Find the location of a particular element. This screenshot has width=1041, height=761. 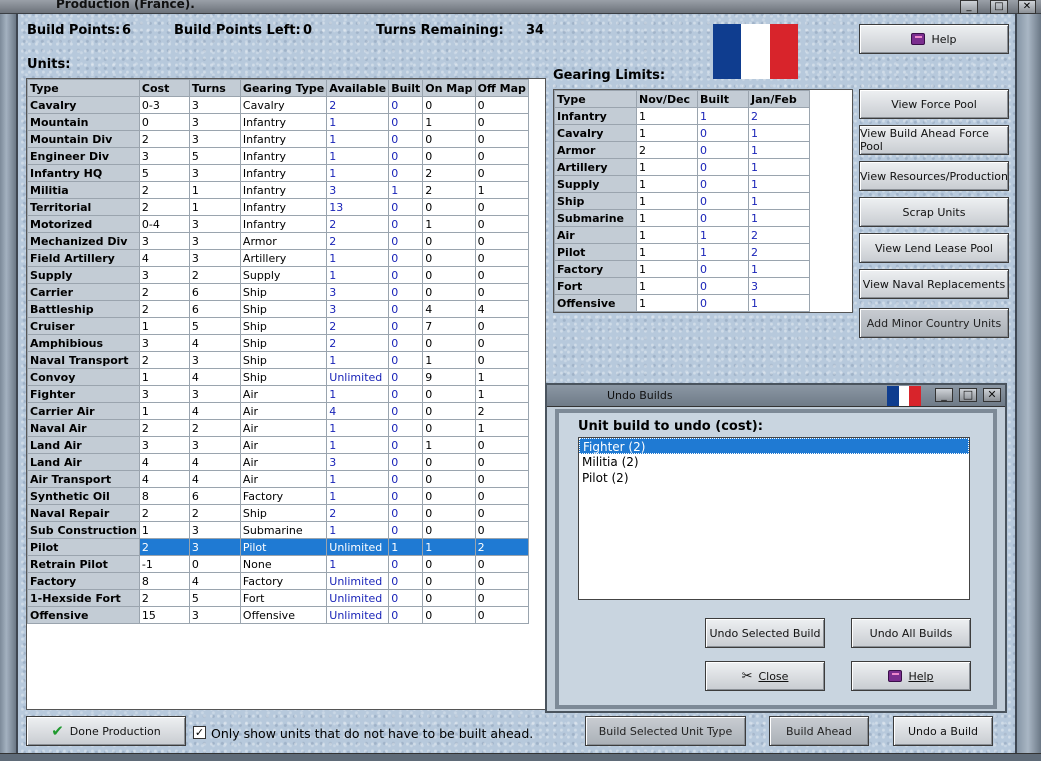

units-column-header: On Map is located at coordinates (449, 88).